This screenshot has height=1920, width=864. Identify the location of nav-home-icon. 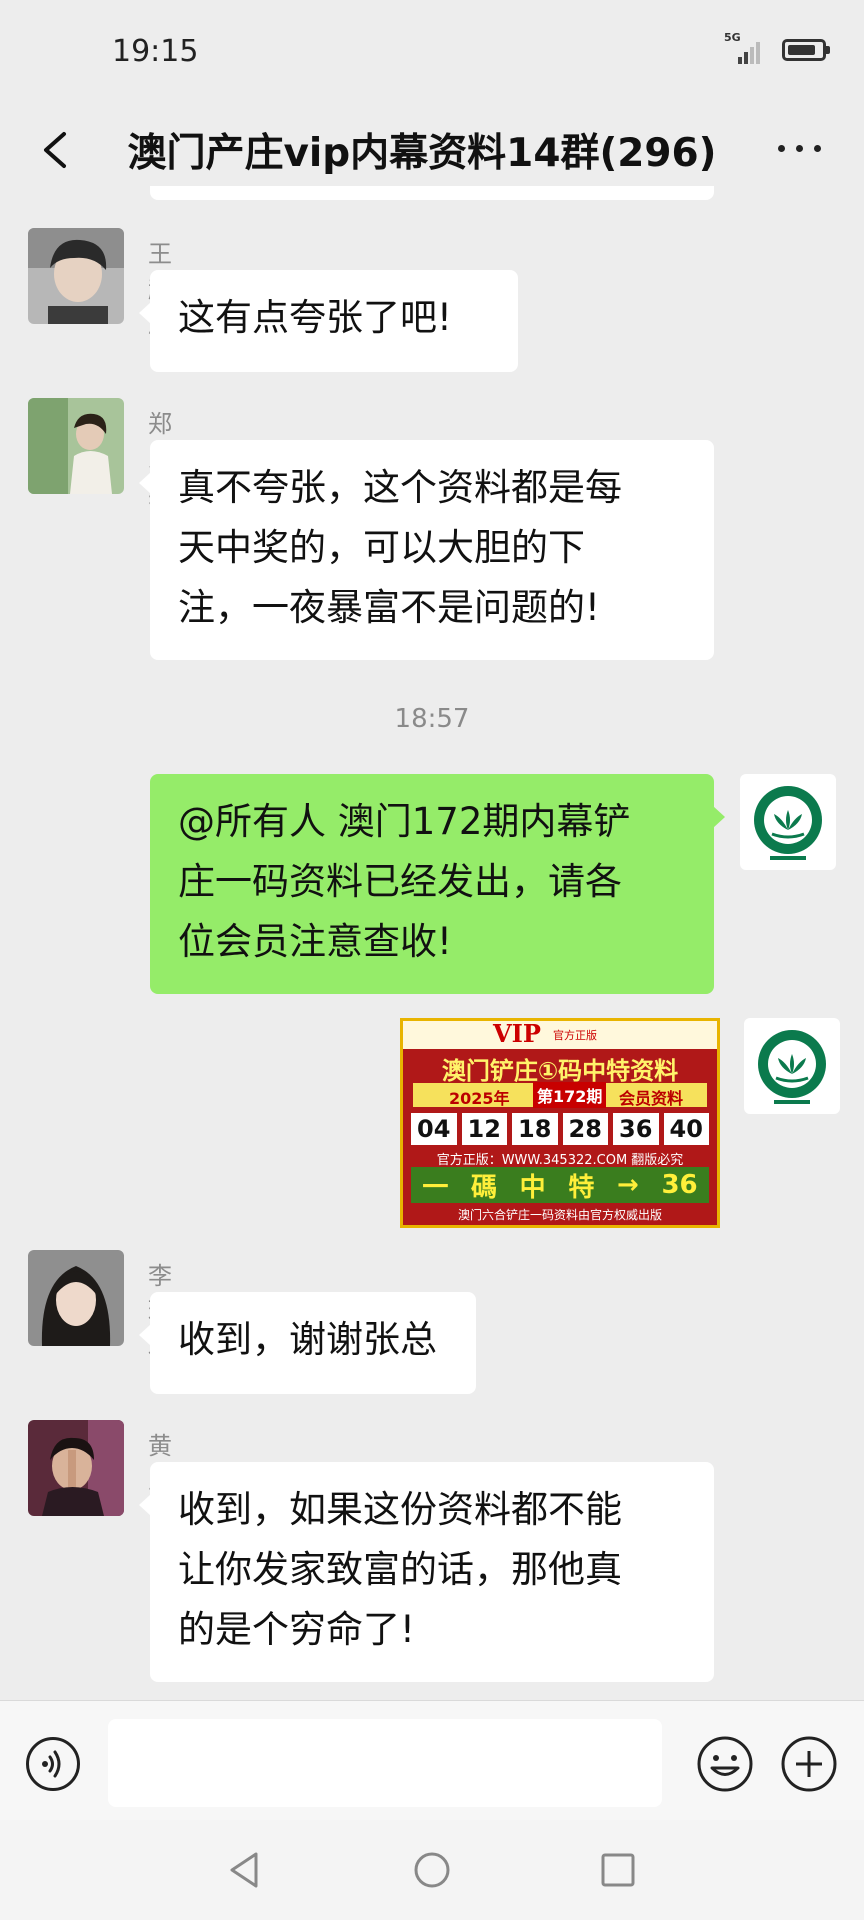
(432, 1870).